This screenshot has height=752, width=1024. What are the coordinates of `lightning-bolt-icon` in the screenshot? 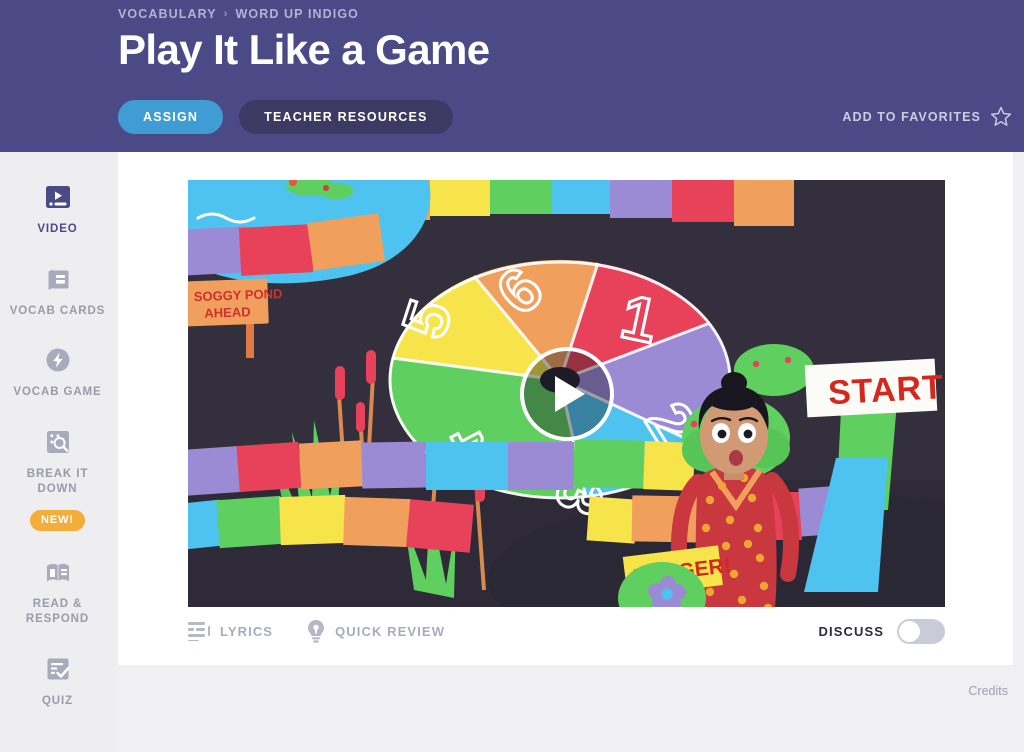 It's located at (57, 360).